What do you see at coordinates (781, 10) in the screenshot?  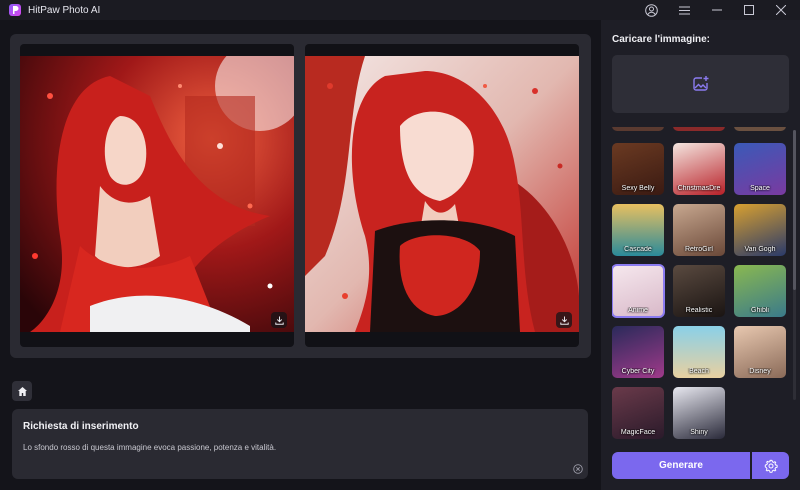 I see `close-icon` at bounding box center [781, 10].